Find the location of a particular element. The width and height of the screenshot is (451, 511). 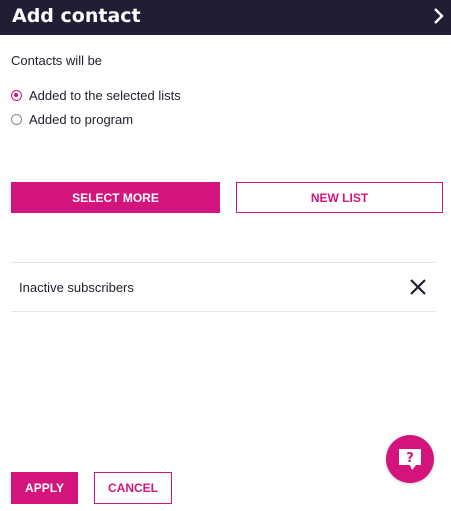

help-glyph: ? is located at coordinates (410, 458).